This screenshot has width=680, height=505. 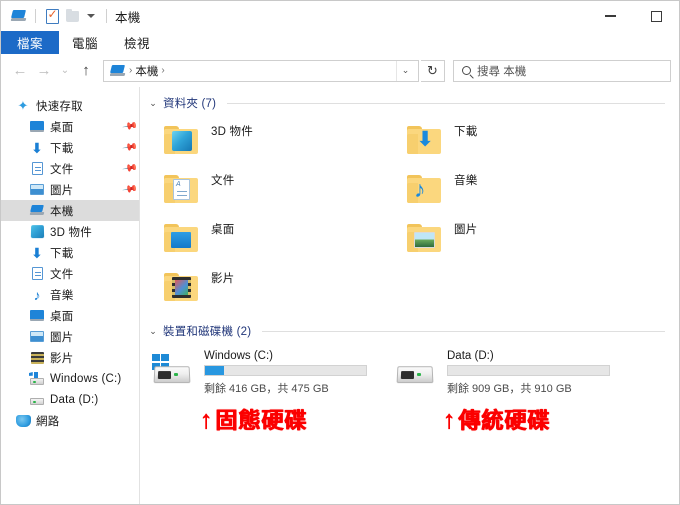 What do you see at coordinates (296, 372) in the screenshot?
I see `drive-info: Windows (C:) 剩餘 416 GB，共 475 GB` at bounding box center [296, 372].